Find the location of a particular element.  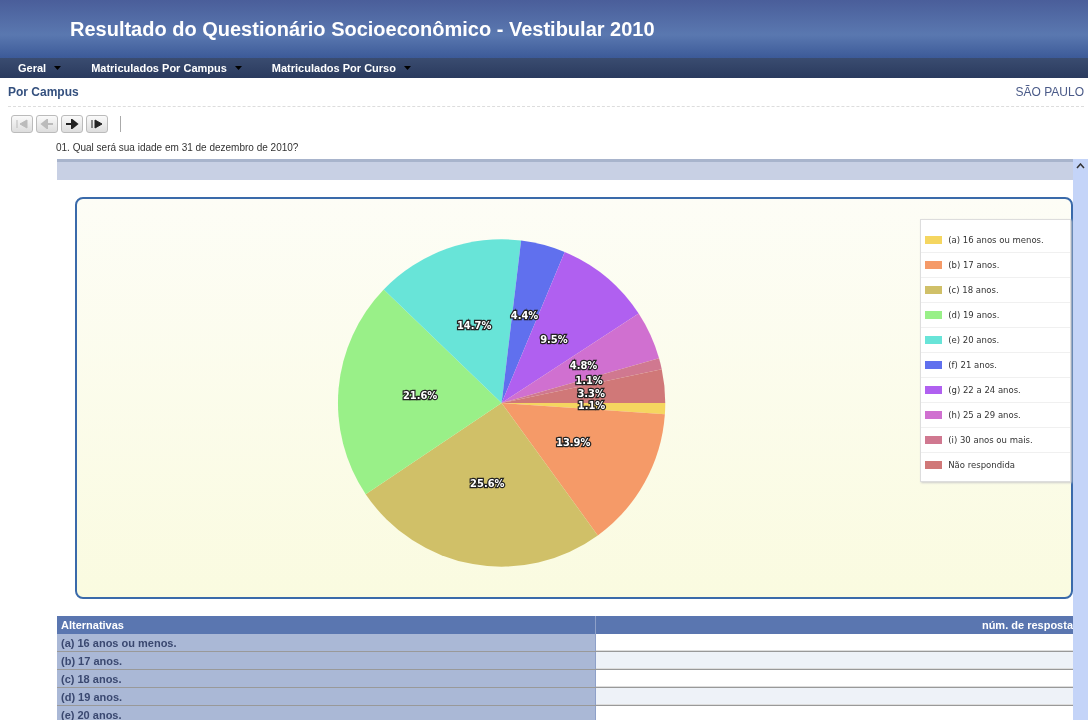

slice-label: 21.6% is located at coordinates (420, 395).